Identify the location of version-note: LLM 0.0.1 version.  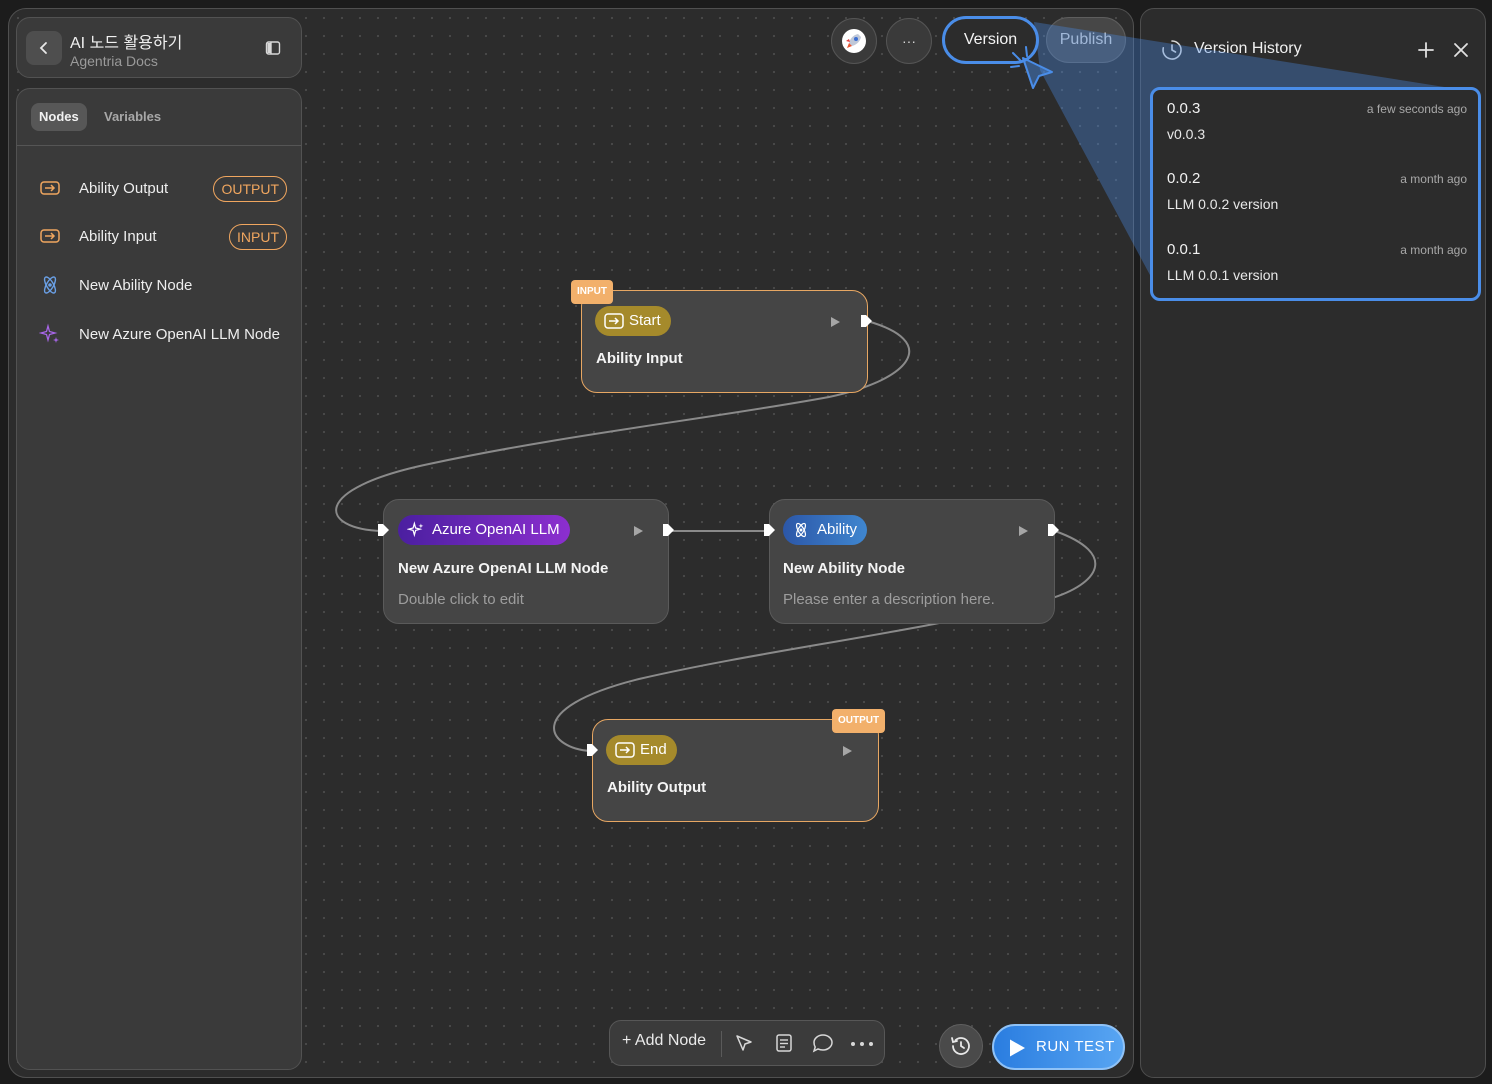
(1223, 275).